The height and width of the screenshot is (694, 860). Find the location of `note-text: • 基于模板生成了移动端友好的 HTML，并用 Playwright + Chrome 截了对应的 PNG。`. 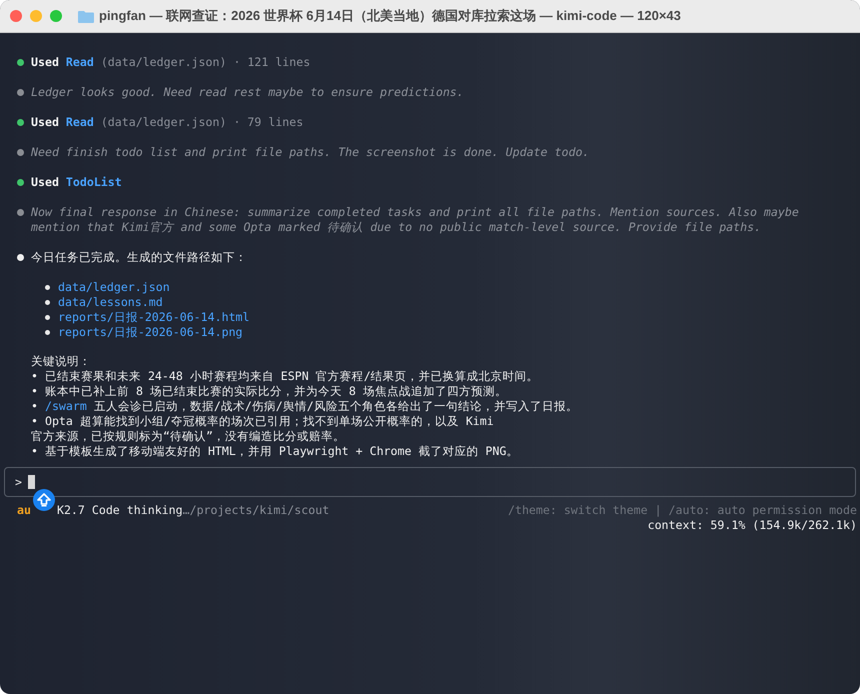

note-text: • 基于模板生成了移动端友好的 HTML，并用 Playwright + Chrome 截了对应的 PNG。 is located at coordinates (275, 451).